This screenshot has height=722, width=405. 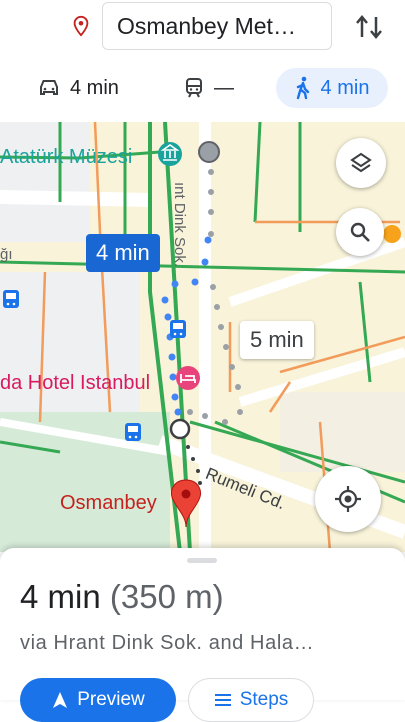 What do you see at coordinates (6, 254) in the screenshot?
I see `map-label-fragment: ğı` at bounding box center [6, 254].